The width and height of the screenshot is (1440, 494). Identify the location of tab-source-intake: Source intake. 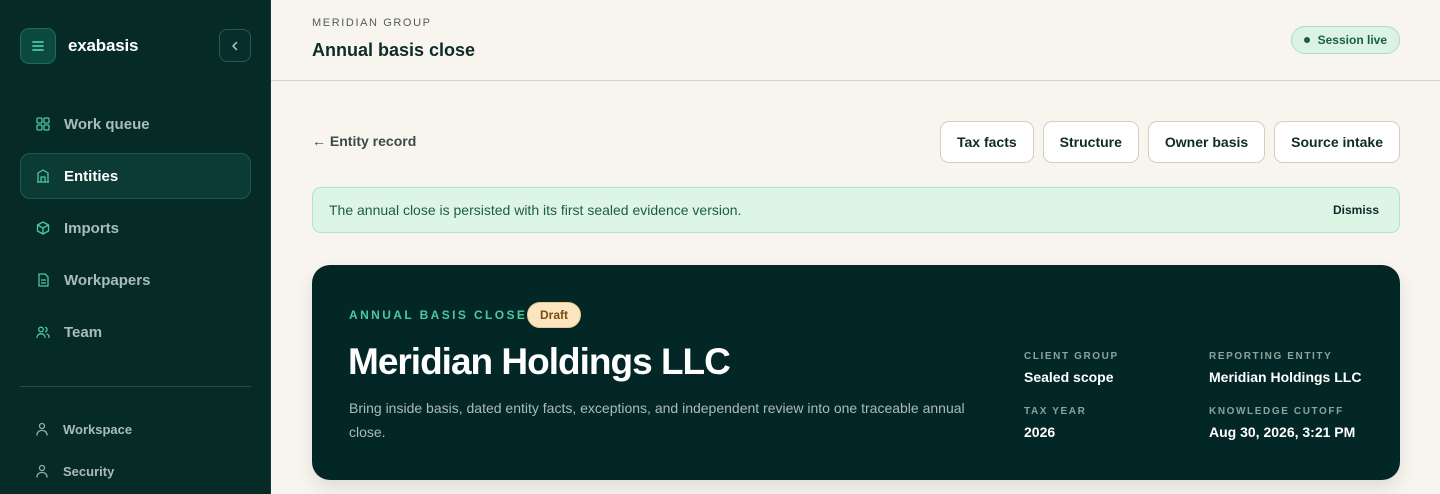
(1337, 142).